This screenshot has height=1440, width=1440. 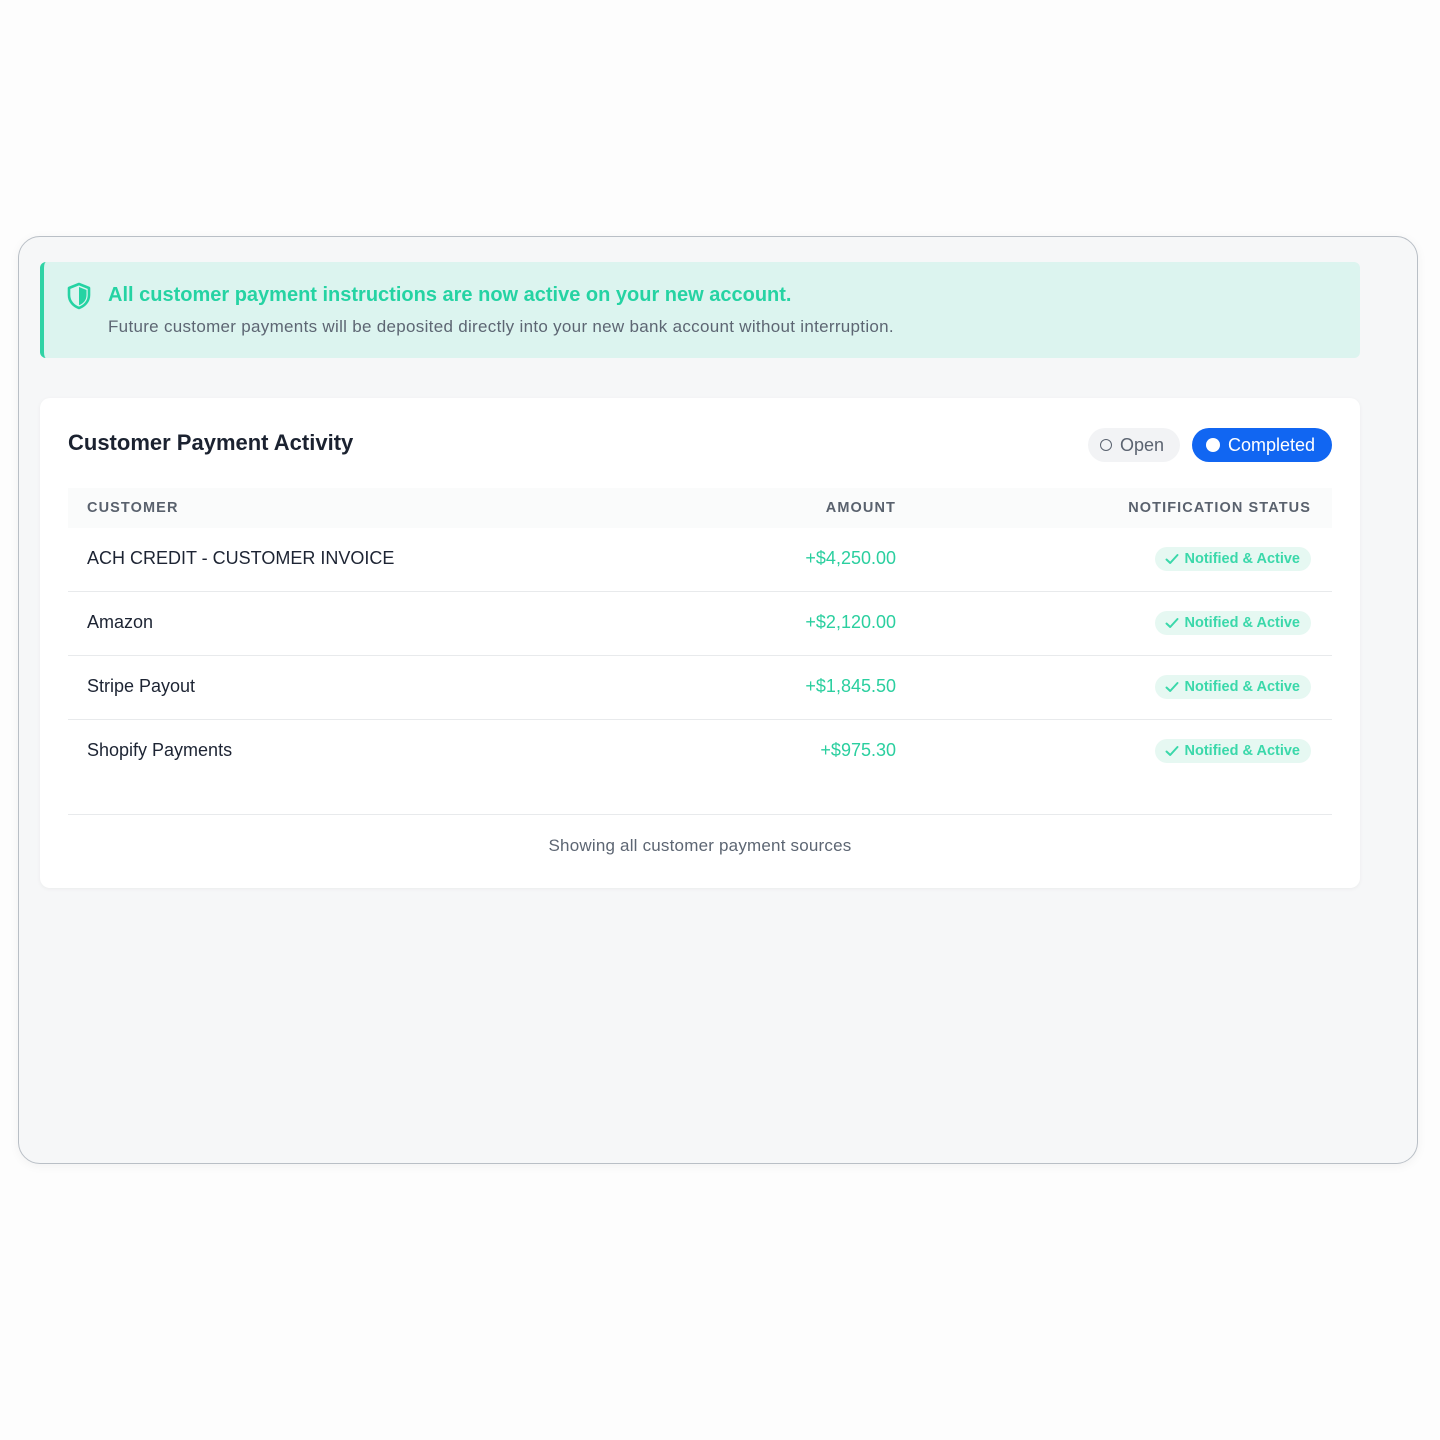 I want to click on customer-name: Stripe Payout, so click(x=141, y=686).